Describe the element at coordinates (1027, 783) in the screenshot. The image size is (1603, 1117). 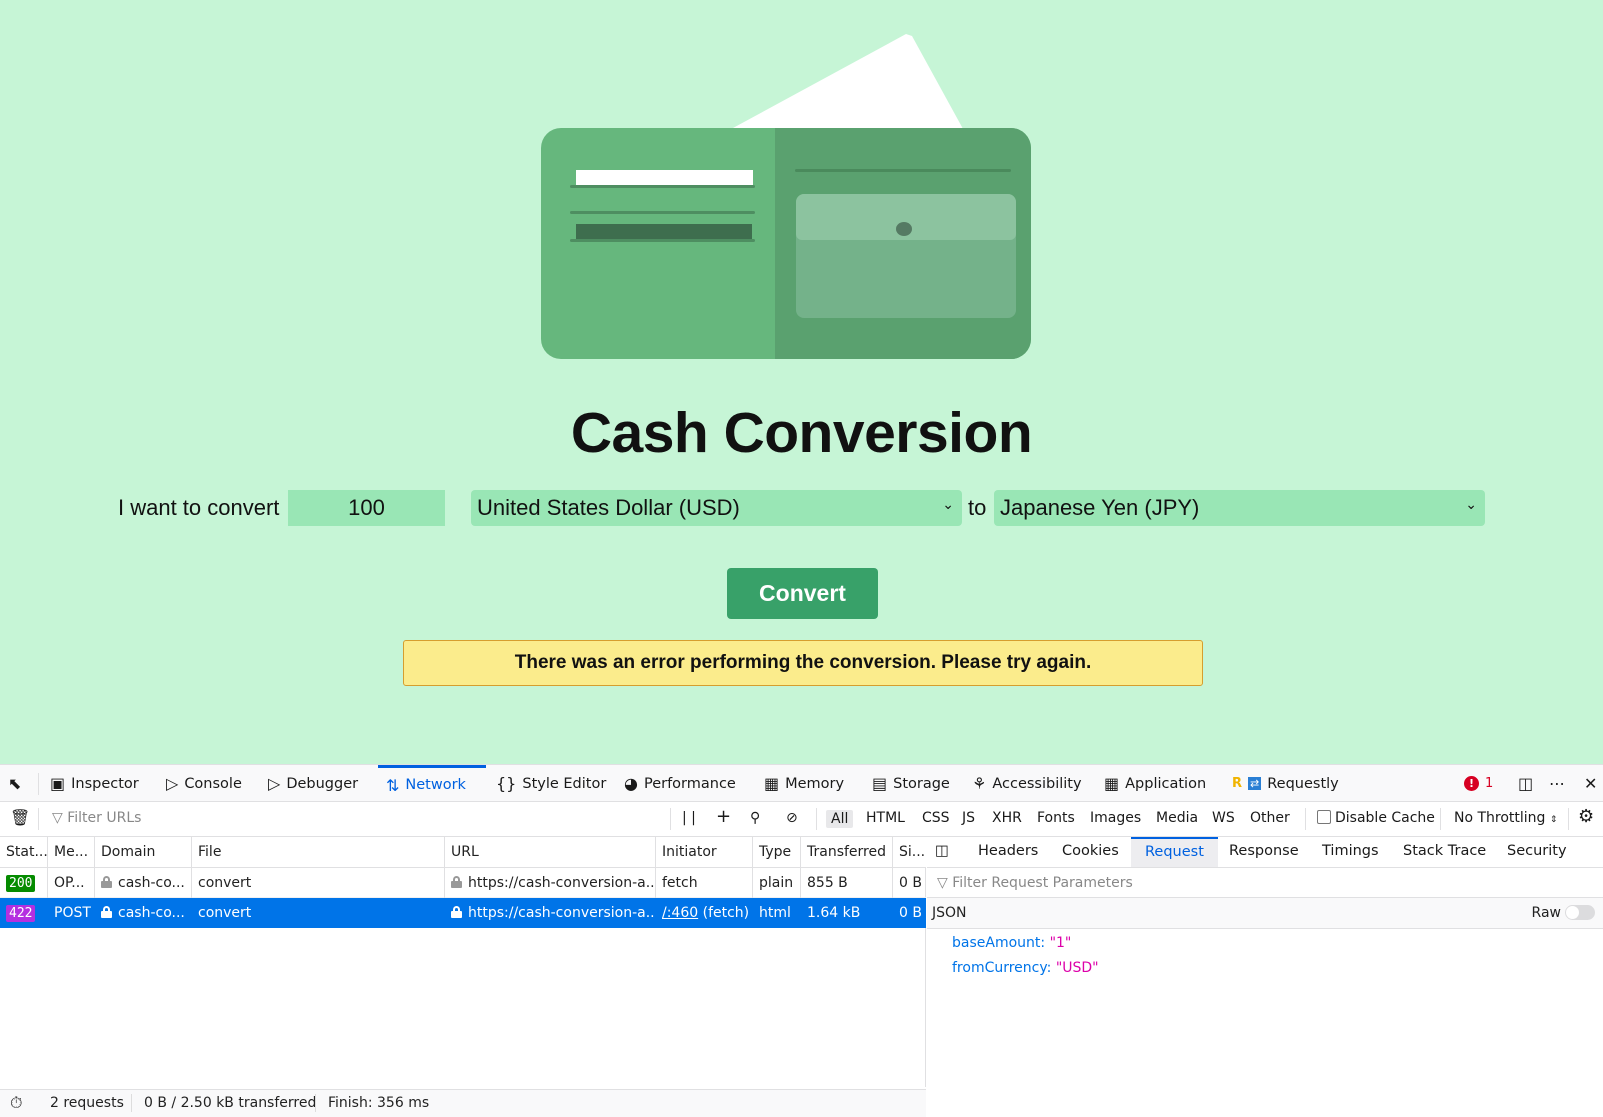
I see `tab-accessibility: ⚘ Accessibility` at that location.